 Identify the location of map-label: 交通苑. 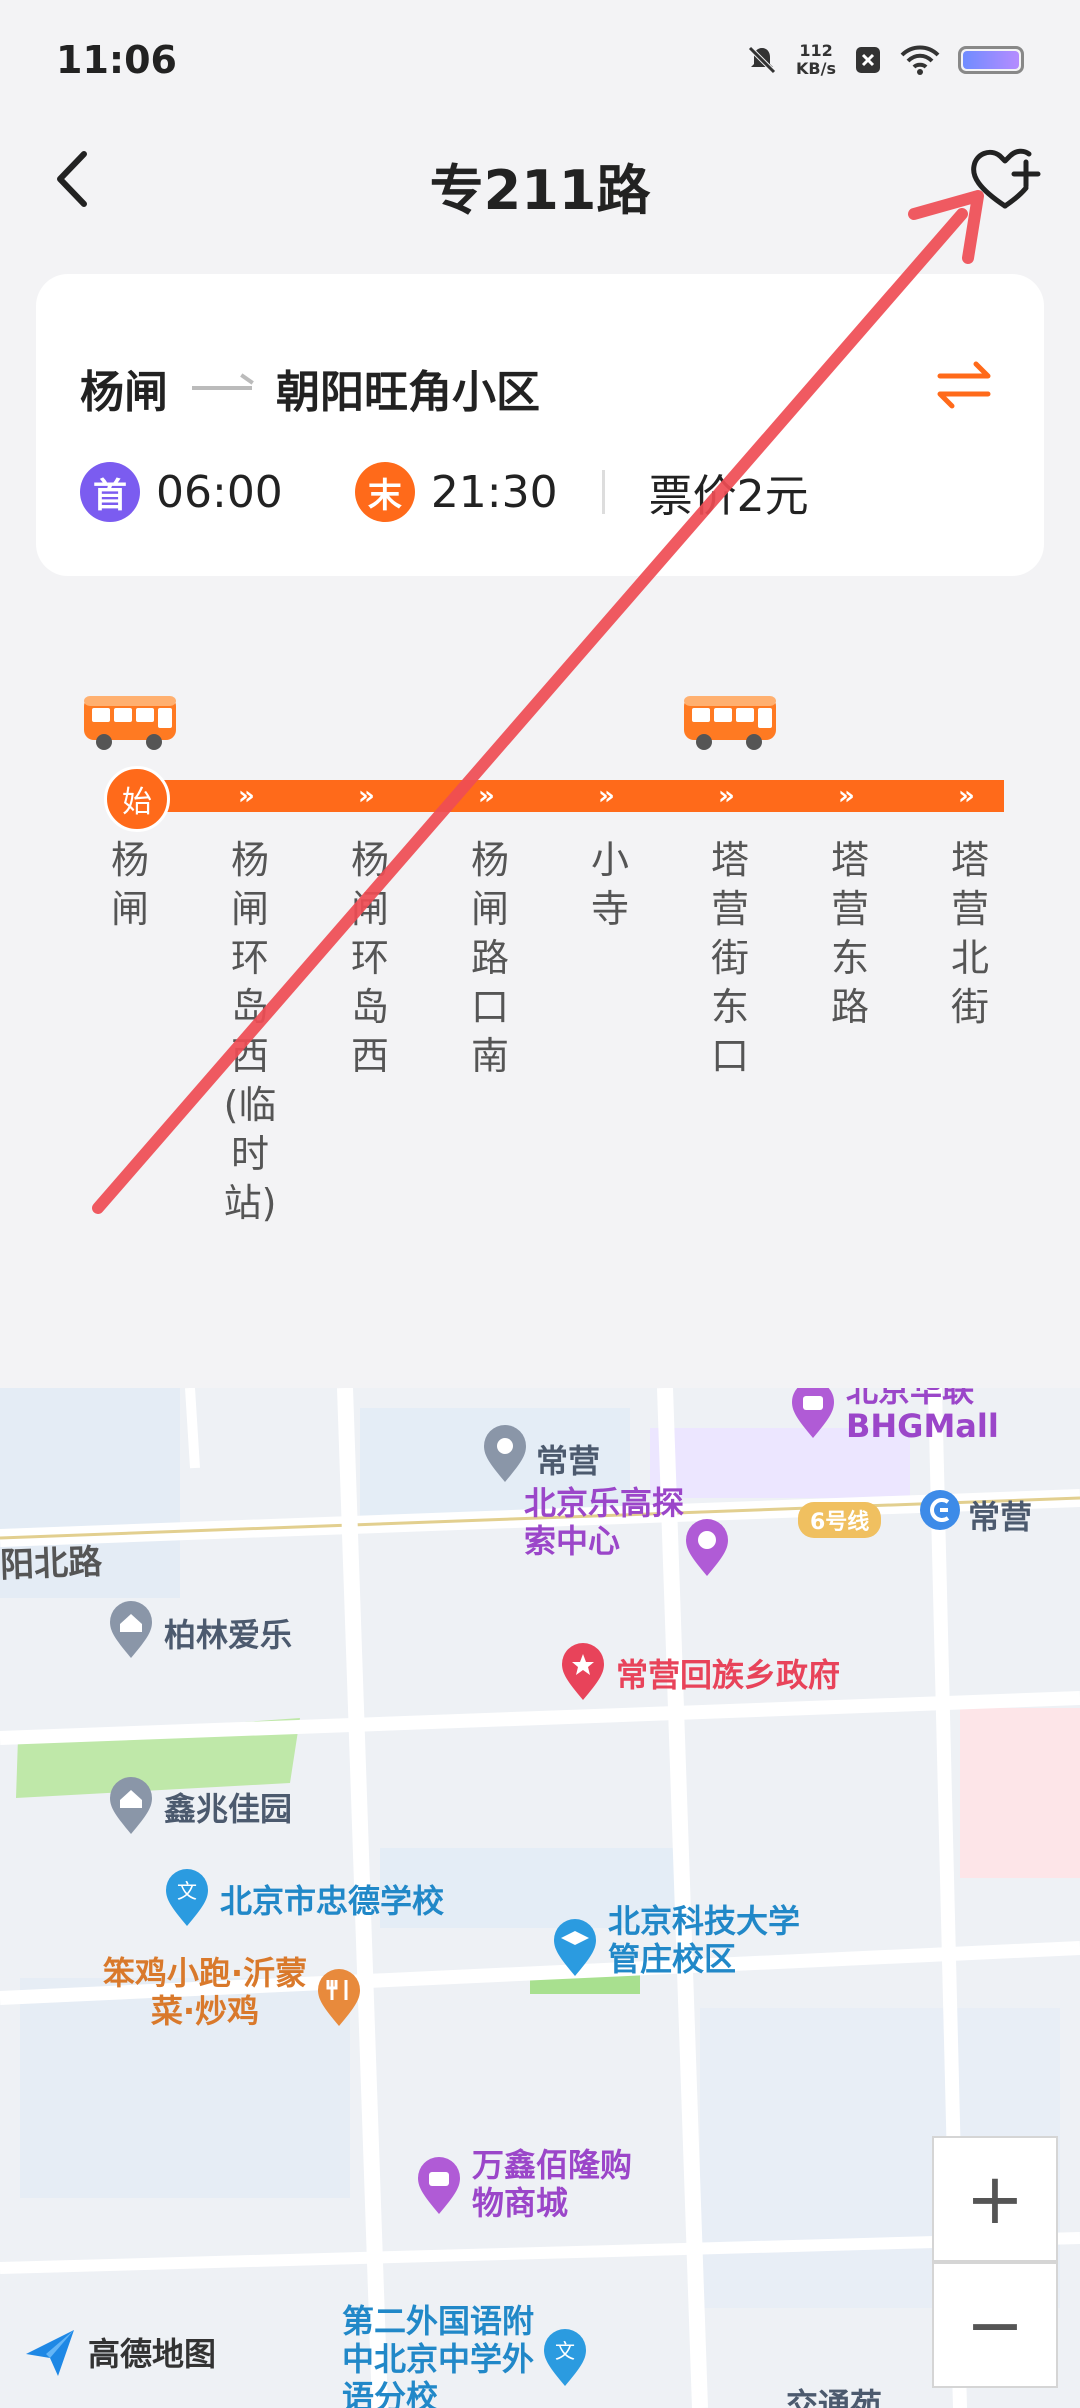
(834, 2394).